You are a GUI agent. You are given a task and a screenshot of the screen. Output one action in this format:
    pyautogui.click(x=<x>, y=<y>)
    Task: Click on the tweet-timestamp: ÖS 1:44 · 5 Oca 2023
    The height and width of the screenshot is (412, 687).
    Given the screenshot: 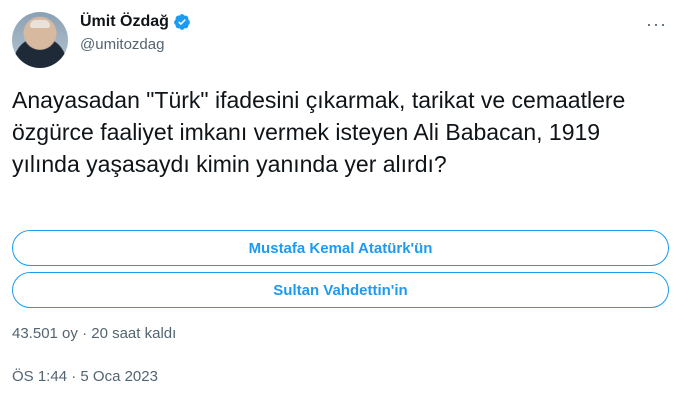 What is the action you would take?
    pyautogui.click(x=85, y=376)
    